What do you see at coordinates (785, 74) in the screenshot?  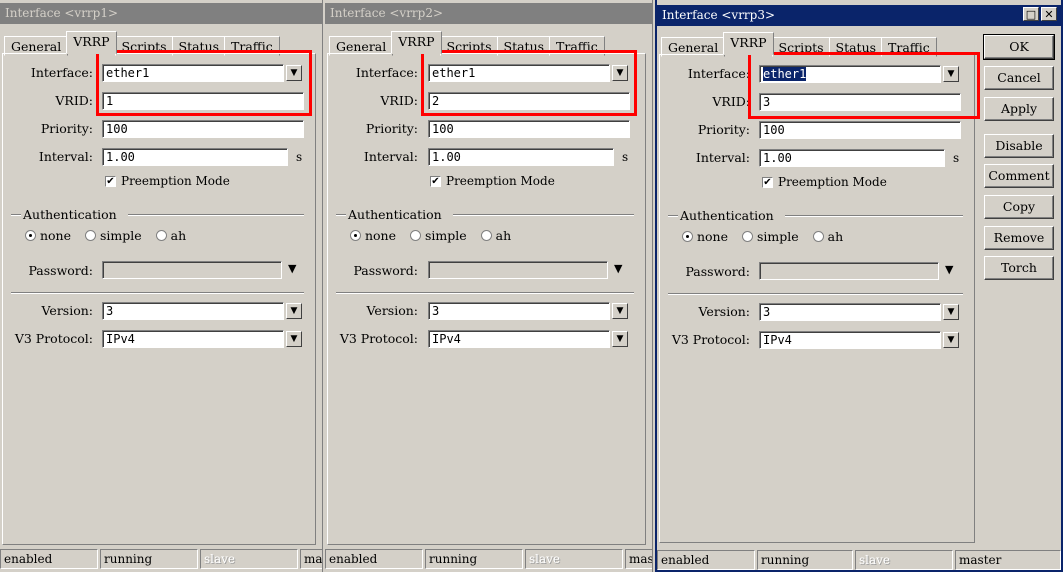 I see `interface-selected-value: ether1` at bounding box center [785, 74].